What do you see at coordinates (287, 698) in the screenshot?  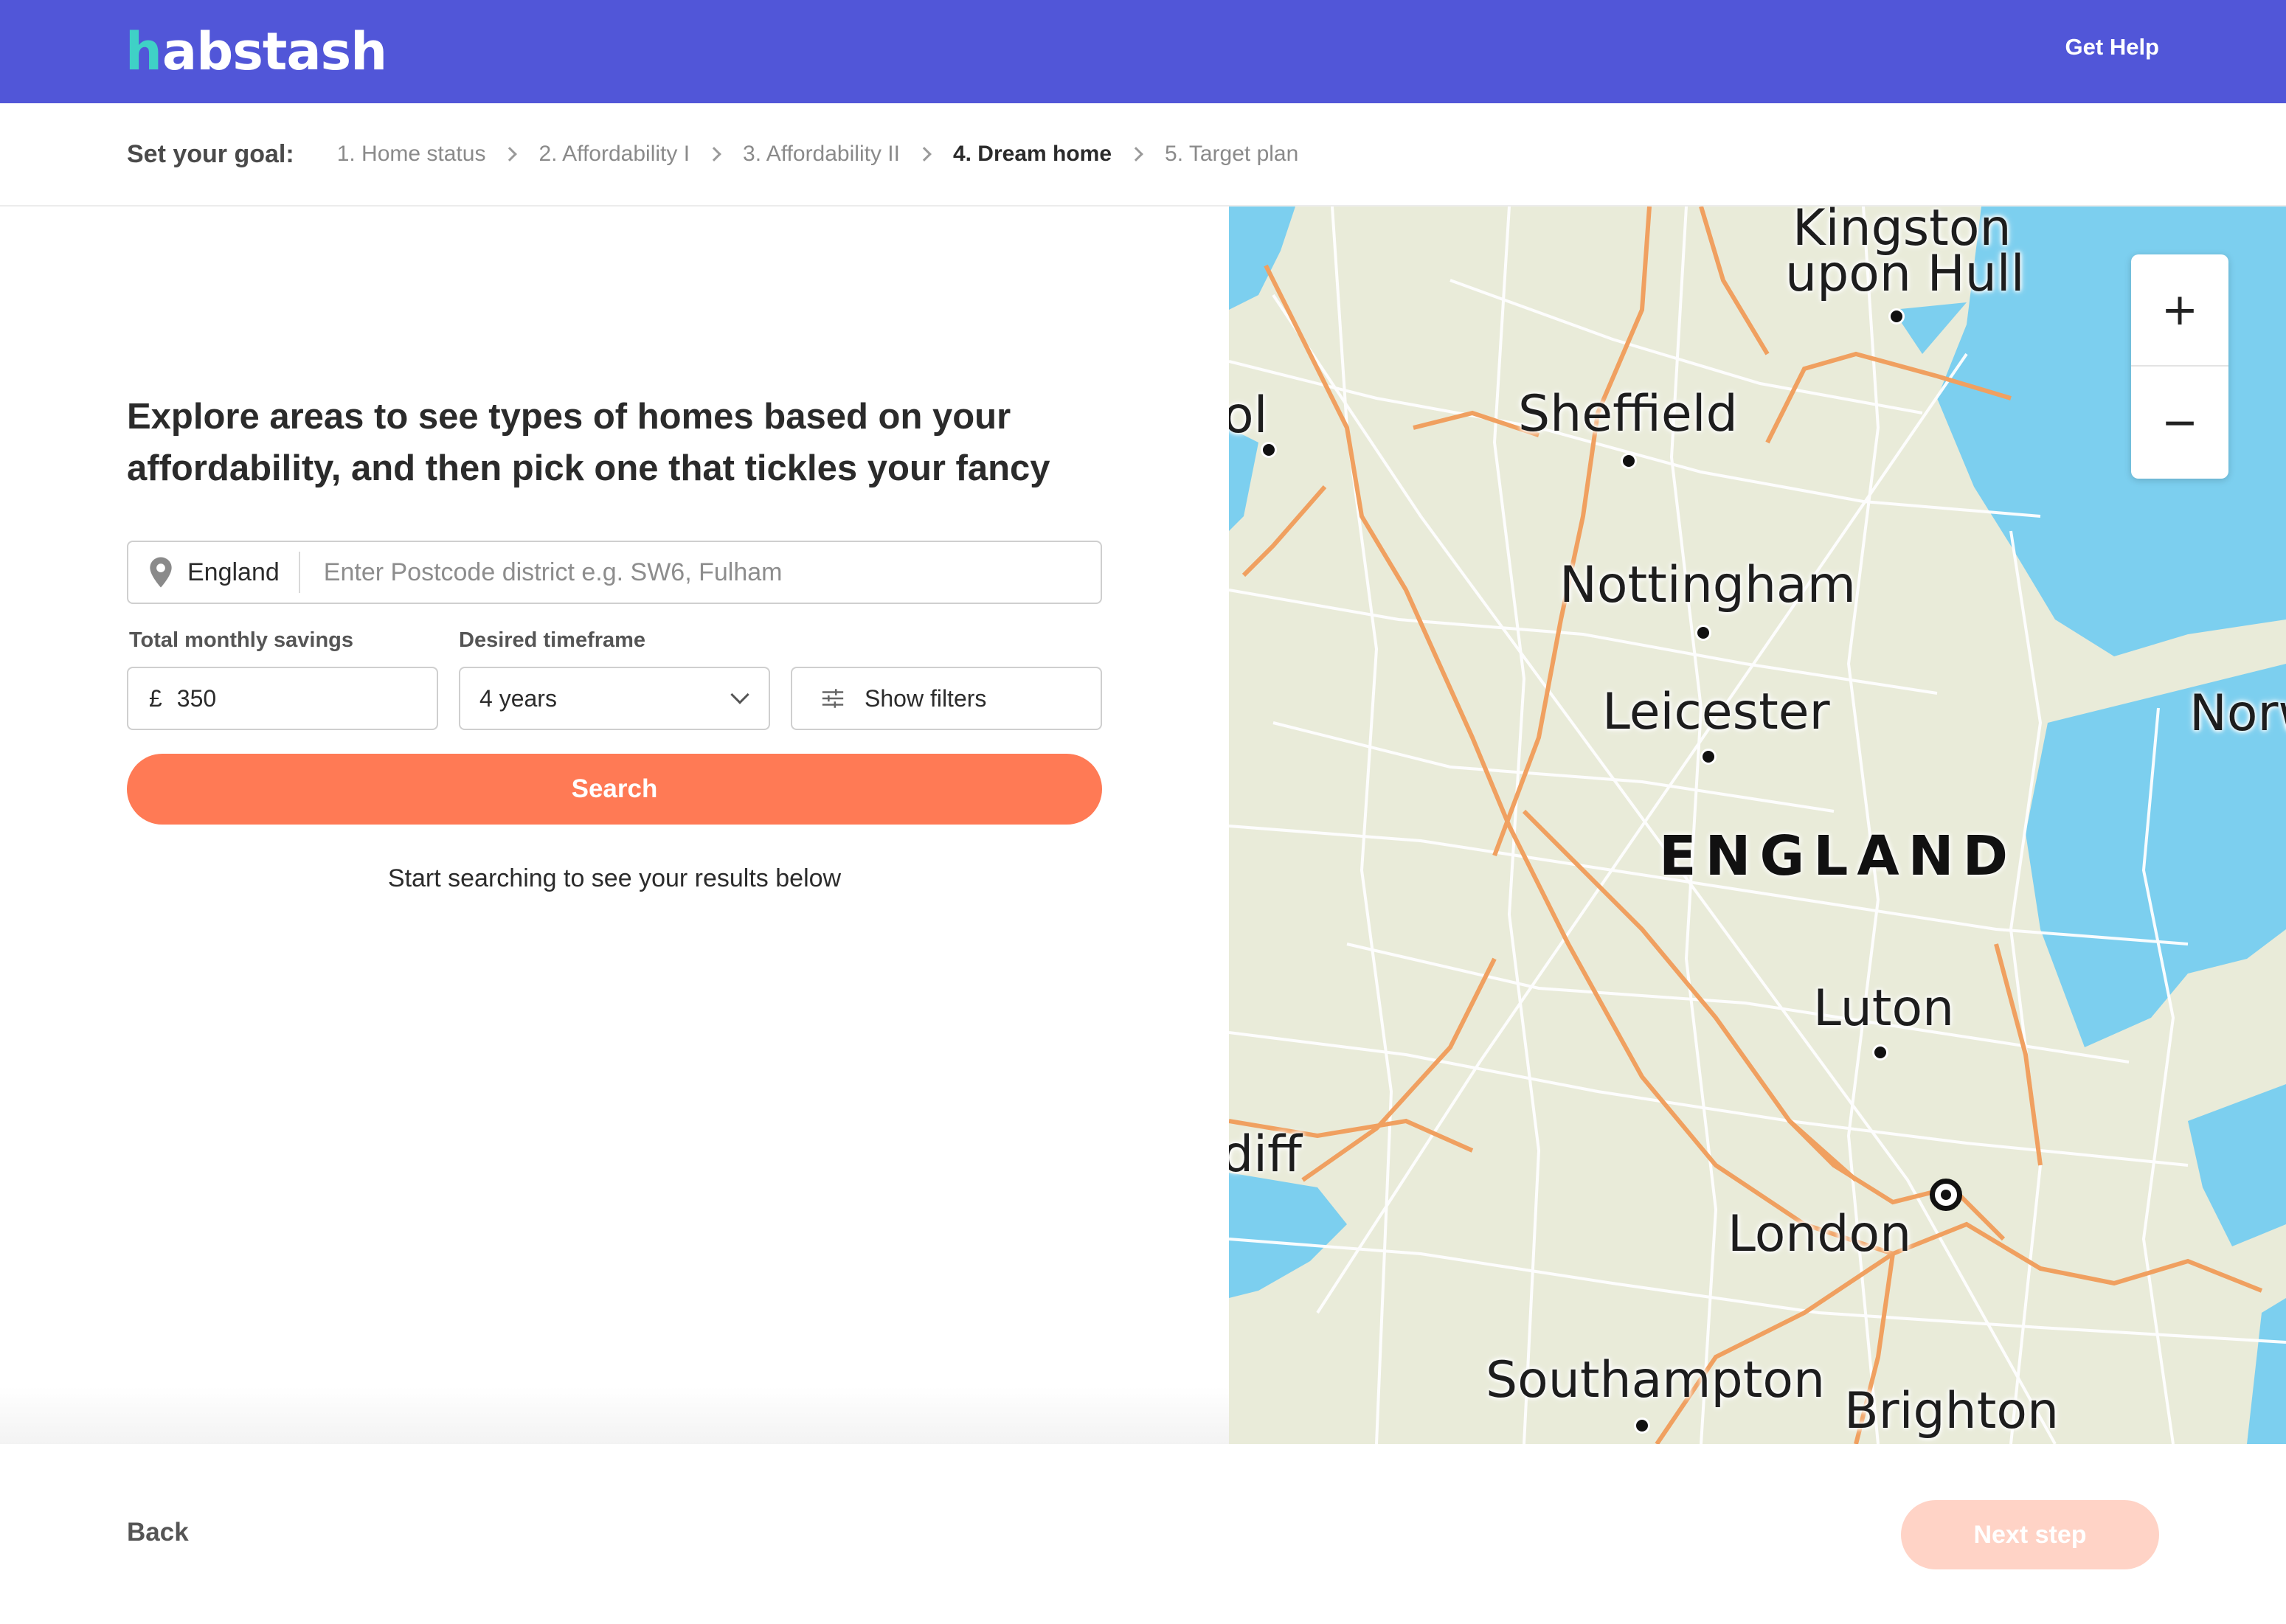 I see `savings-input` at bounding box center [287, 698].